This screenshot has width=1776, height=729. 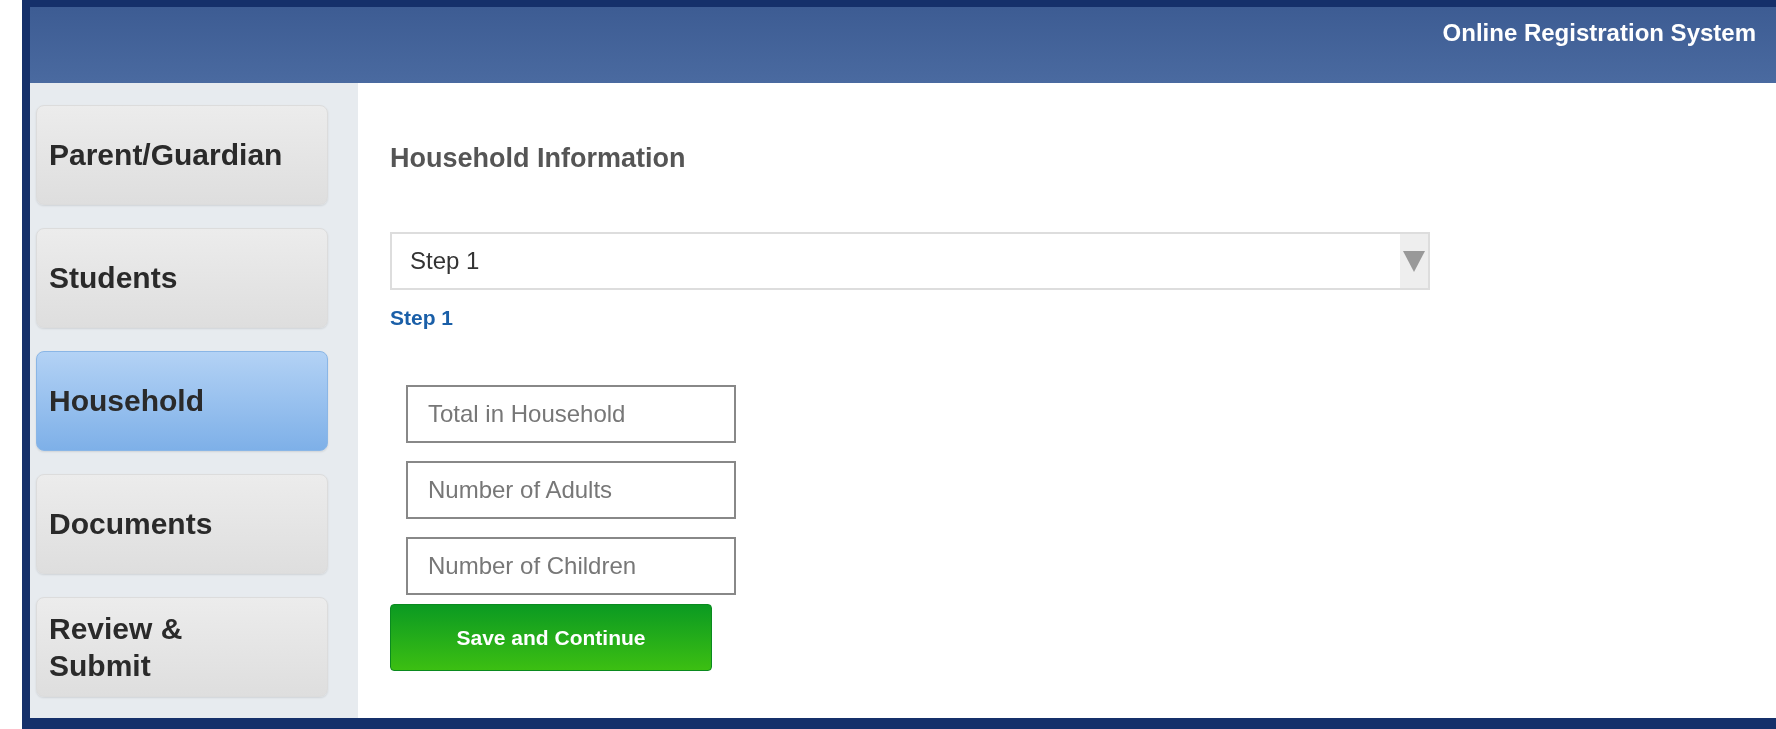 What do you see at coordinates (182, 155) in the screenshot?
I see `sidebar-tab: Parent/Guardian` at bounding box center [182, 155].